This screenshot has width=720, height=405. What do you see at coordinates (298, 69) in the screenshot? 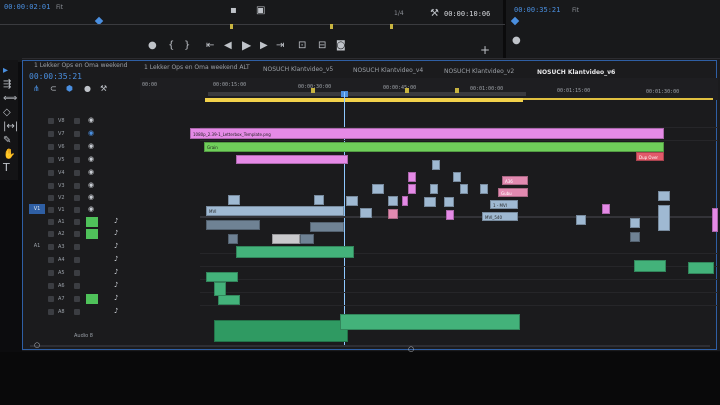
I see `tab-sequence-3: NOSUCH Klantvideo_v5` at bounding box center [298, 69].